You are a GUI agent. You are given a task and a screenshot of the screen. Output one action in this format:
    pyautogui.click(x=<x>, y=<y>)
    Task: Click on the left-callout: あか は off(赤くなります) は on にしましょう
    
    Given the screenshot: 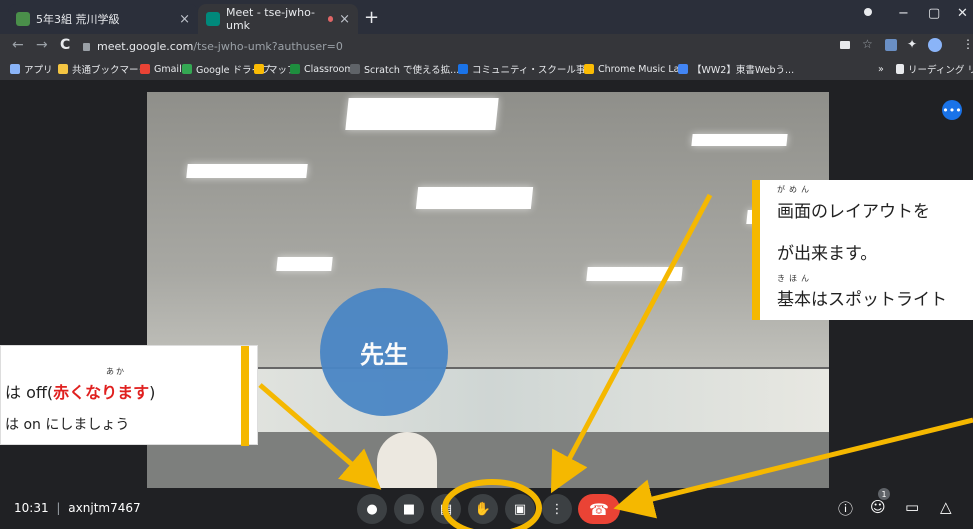 What is the action you would take?
    pyautogui.click(x=129, y=395)
    